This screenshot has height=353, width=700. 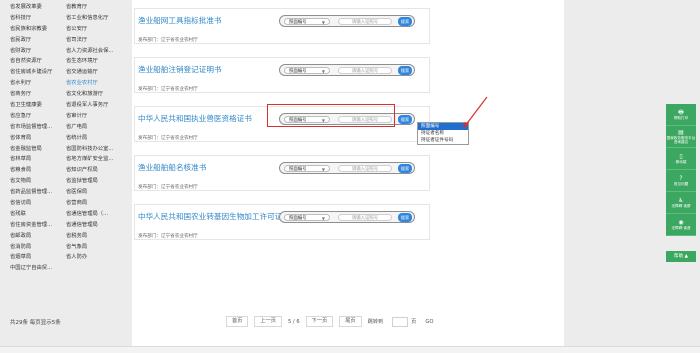 I want to click on department-link: 省文化和旅游厅, so click(x=94, y=94).